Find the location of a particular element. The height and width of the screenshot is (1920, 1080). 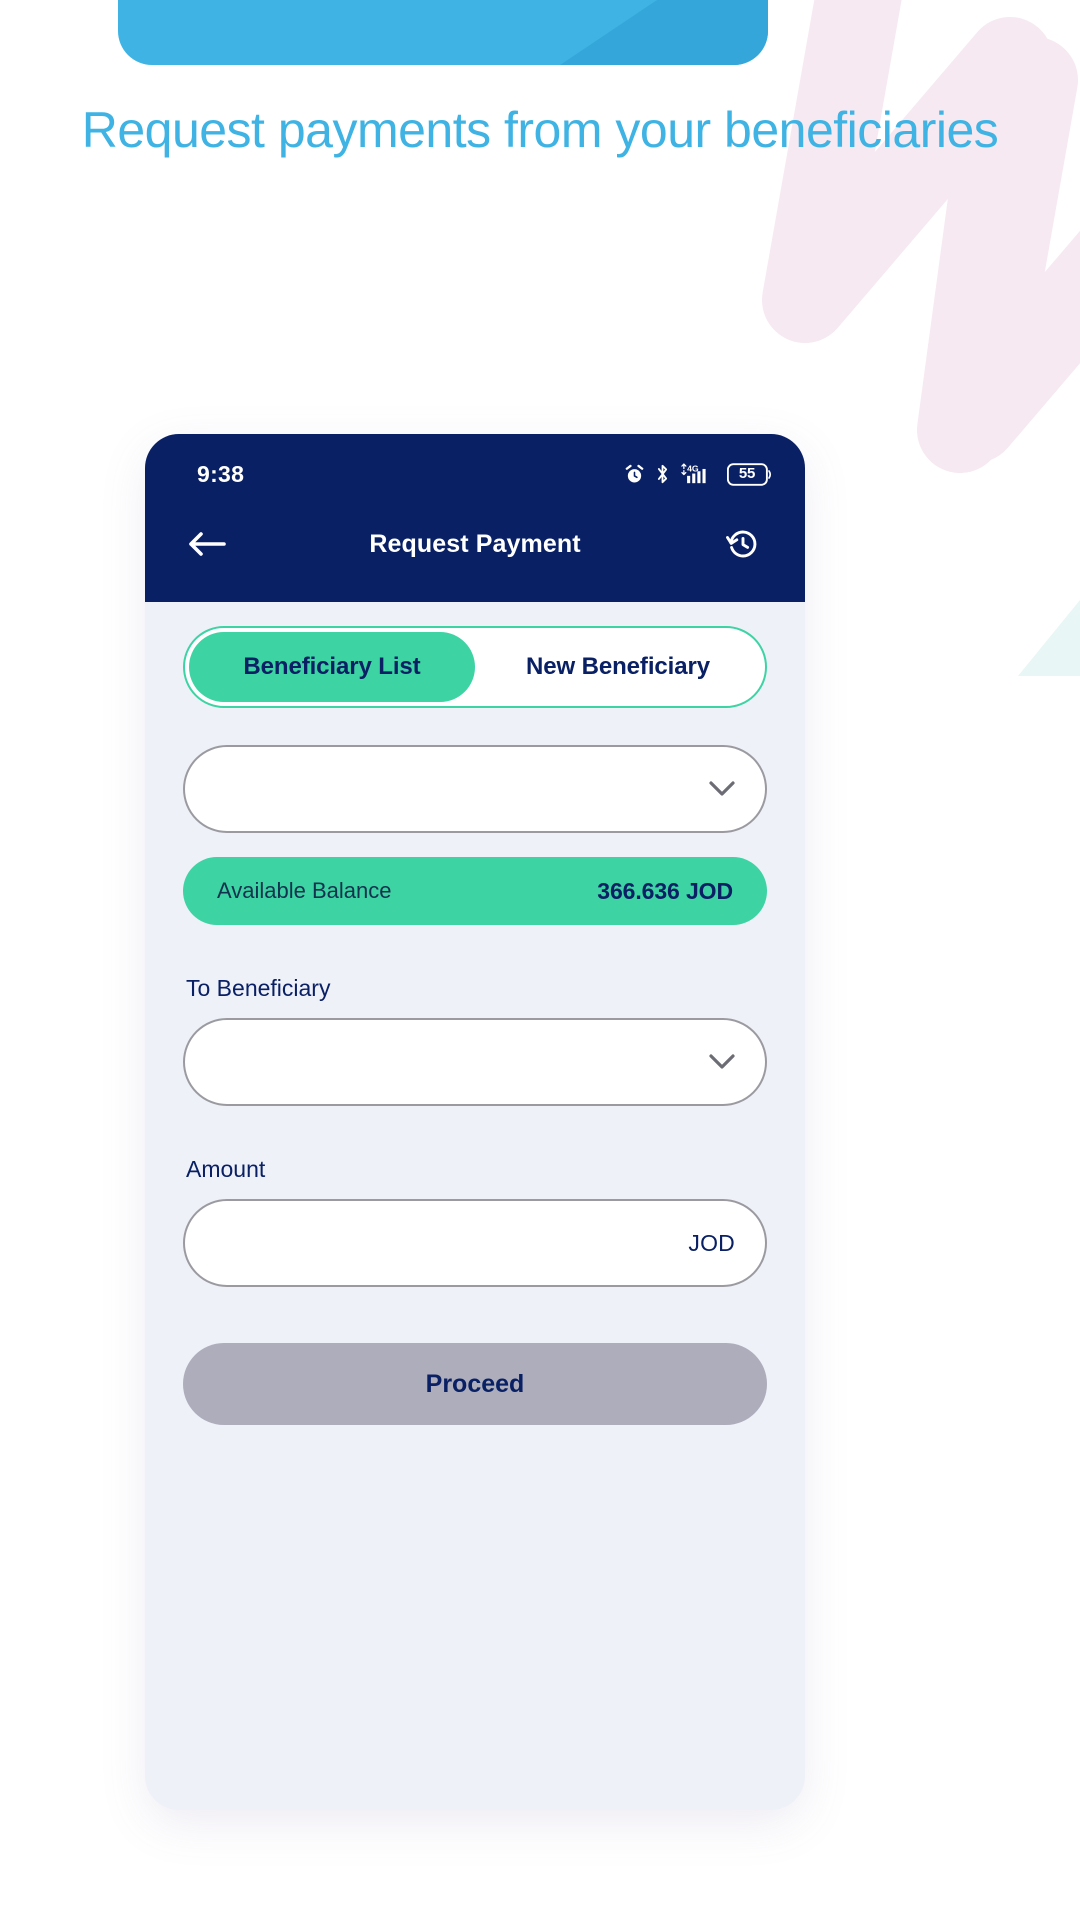

phone-dark-top: 9:38 4G 55 Request Payment is located at coordinates (475, 518).